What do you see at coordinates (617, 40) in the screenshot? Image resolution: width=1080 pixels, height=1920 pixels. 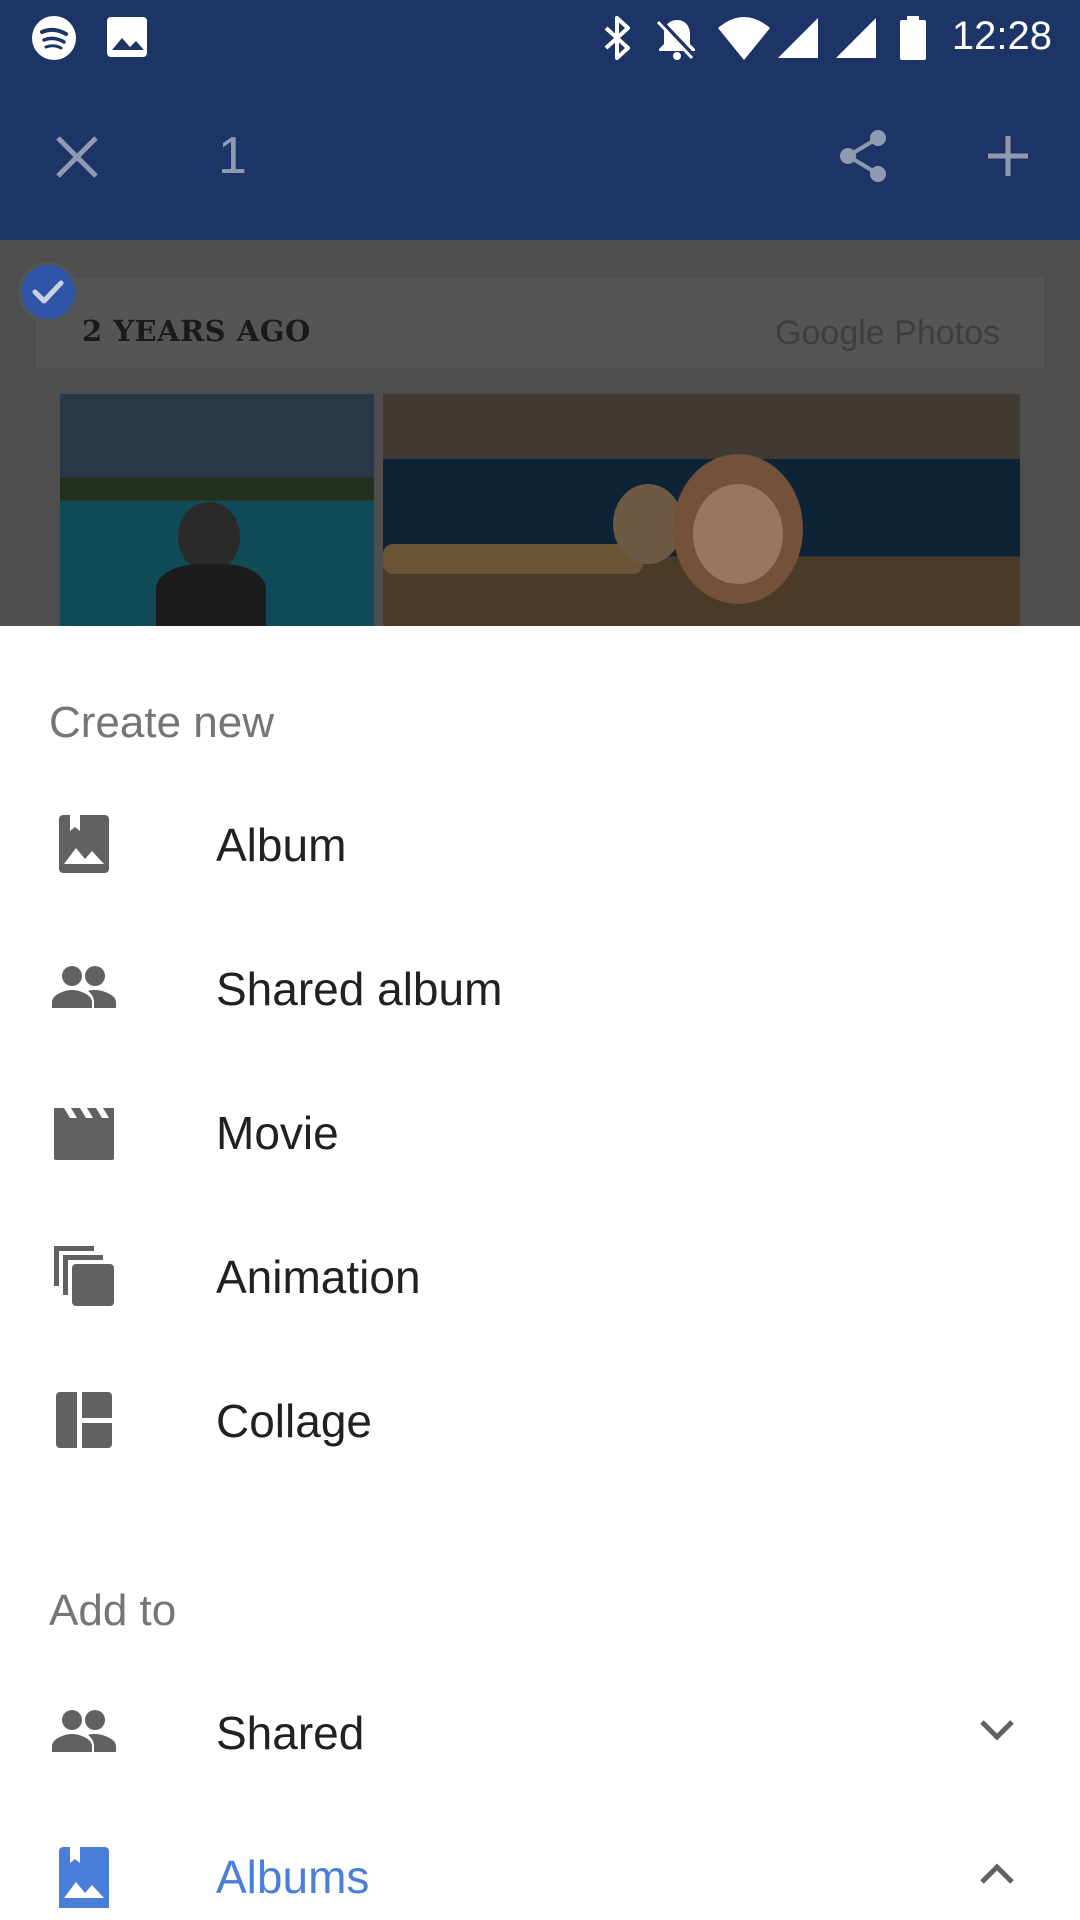 I see `bluetooth-icon` at bounding box center [617, 40].